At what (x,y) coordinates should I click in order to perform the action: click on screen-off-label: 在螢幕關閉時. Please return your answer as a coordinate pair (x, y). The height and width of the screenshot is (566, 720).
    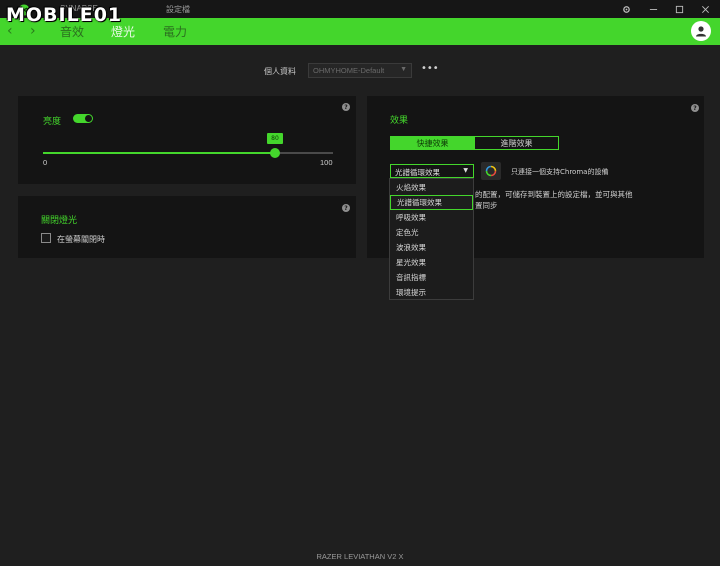
    Looking at the image, I should click on (81, 239).